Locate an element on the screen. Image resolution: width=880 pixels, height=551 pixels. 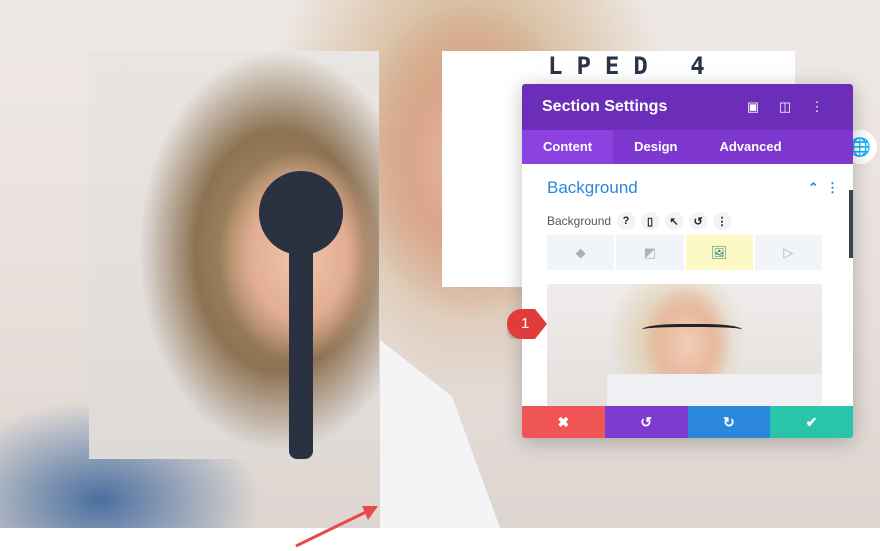
background-field-row: Background ? ▯ ↖ ↺ ⋮ is located at coordinates (639, 221).